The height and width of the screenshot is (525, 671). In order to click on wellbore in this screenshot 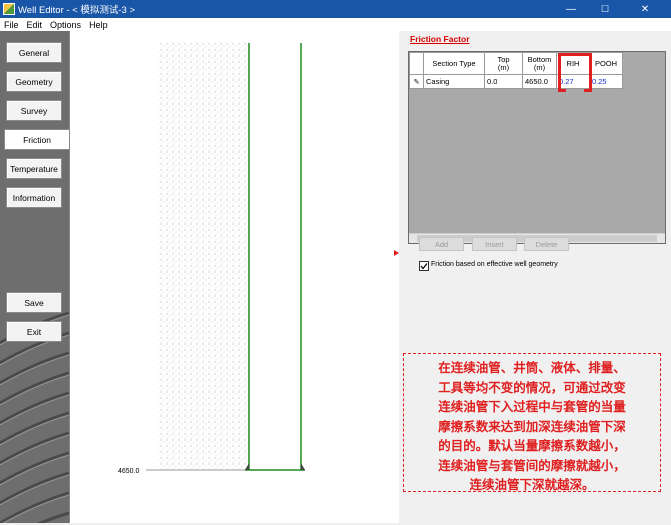, I will do `click(275, 256)`.